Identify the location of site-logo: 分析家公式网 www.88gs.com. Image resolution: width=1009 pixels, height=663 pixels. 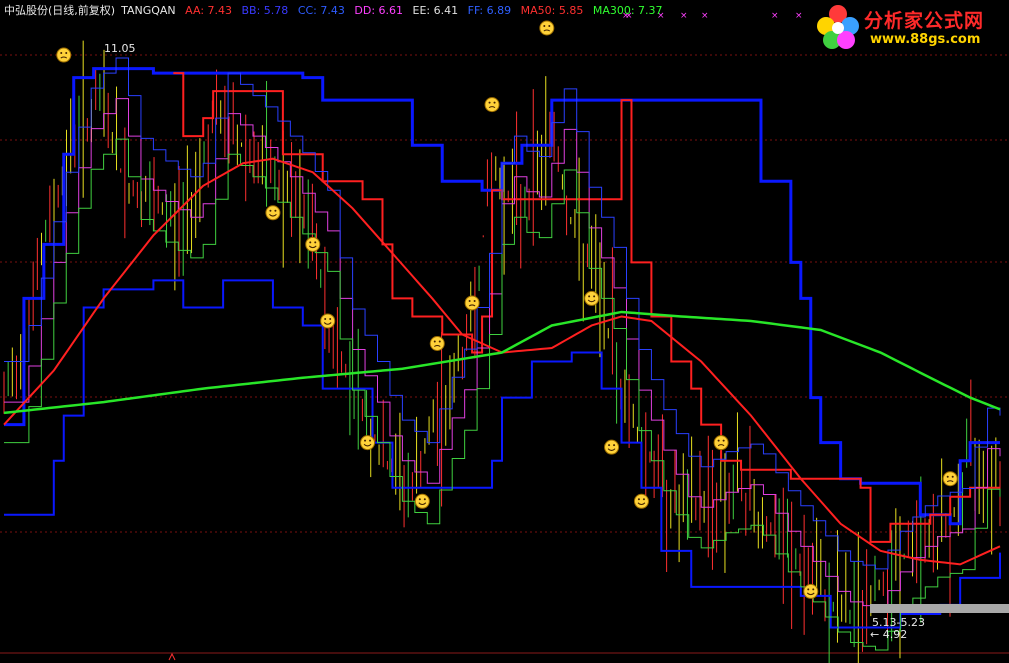
(910, 29).